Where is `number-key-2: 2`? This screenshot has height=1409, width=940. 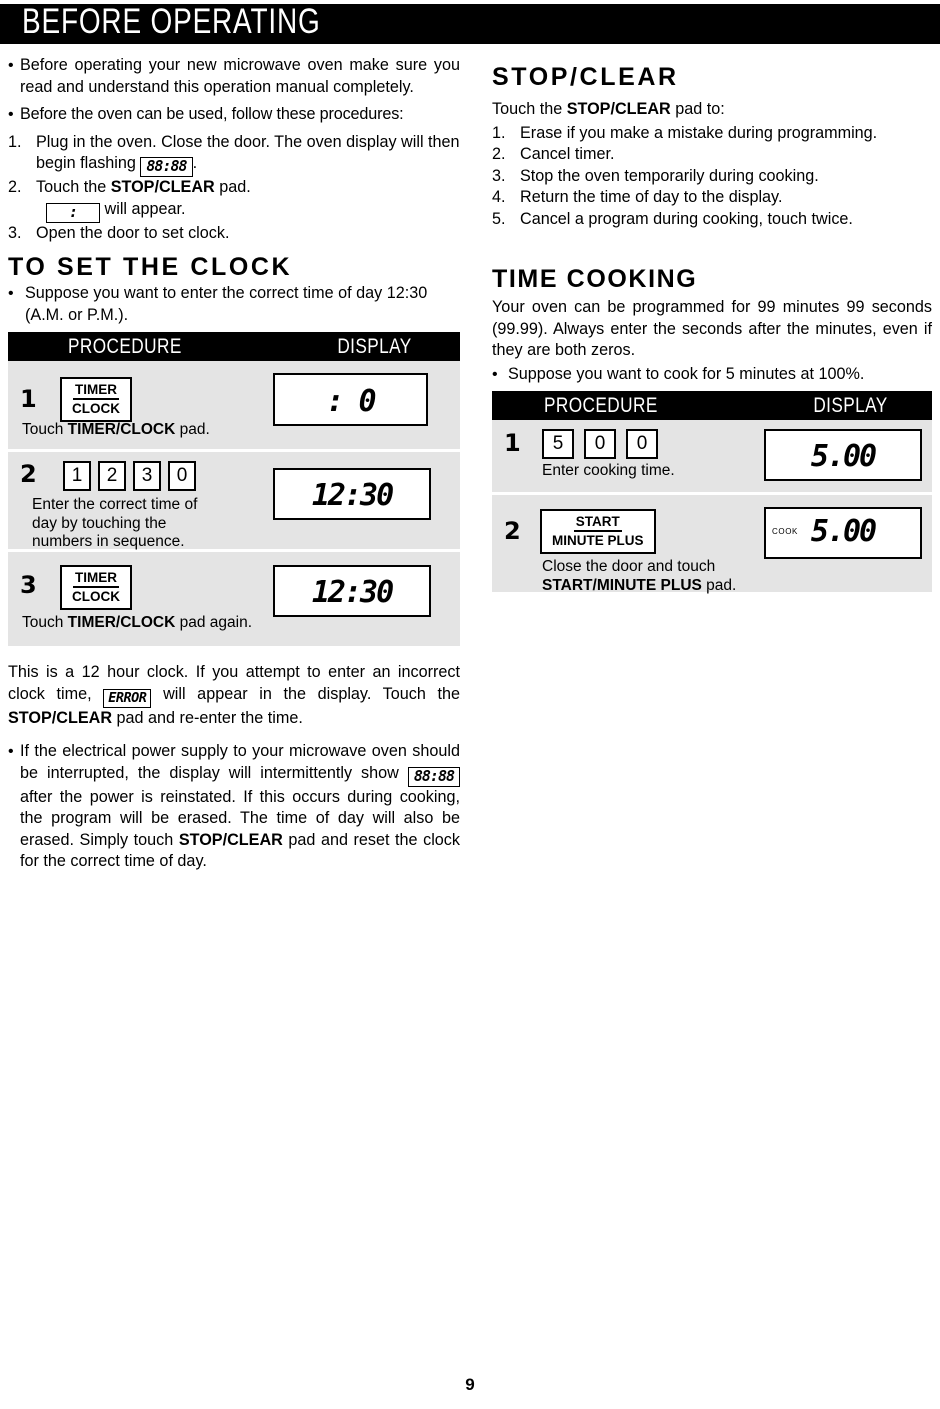
number-key-2: 2 is located at coordinates (112, 476).